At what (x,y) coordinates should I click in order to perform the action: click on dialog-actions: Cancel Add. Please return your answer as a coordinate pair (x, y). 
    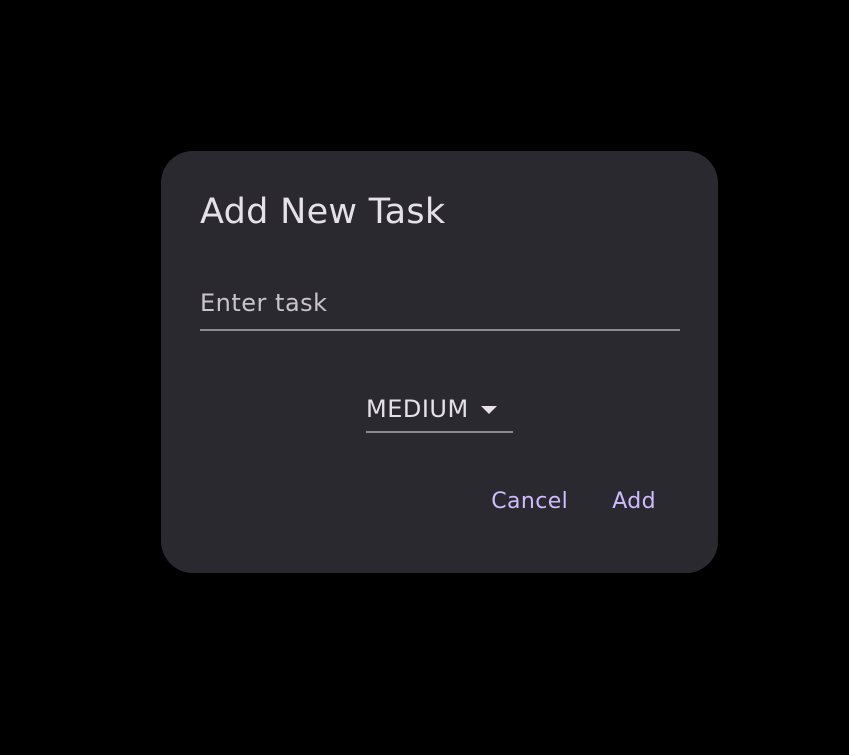
    Looking at the image, I should click on (573, 501).